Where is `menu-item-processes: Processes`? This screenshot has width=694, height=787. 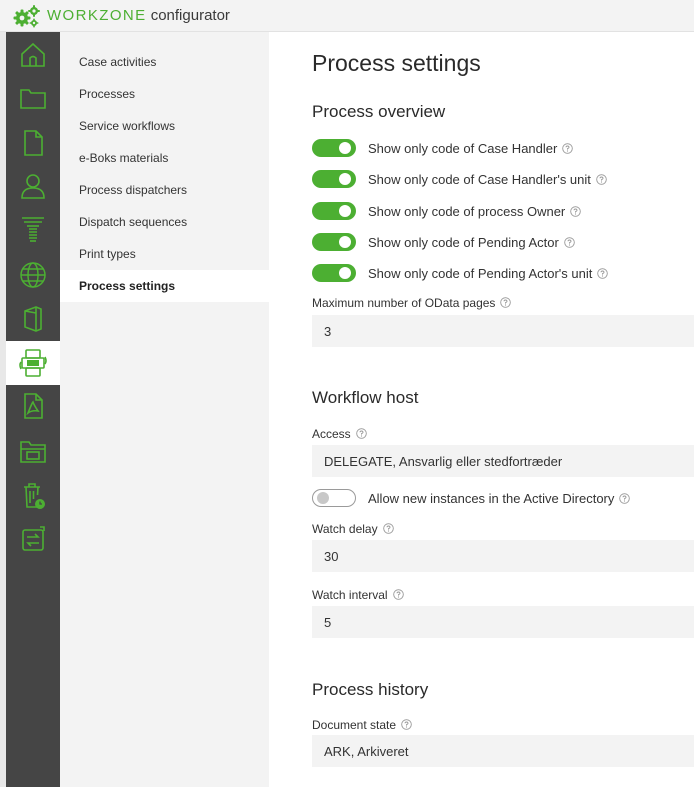
menu-item-processes: Processes is located at coordinates (164, 94).